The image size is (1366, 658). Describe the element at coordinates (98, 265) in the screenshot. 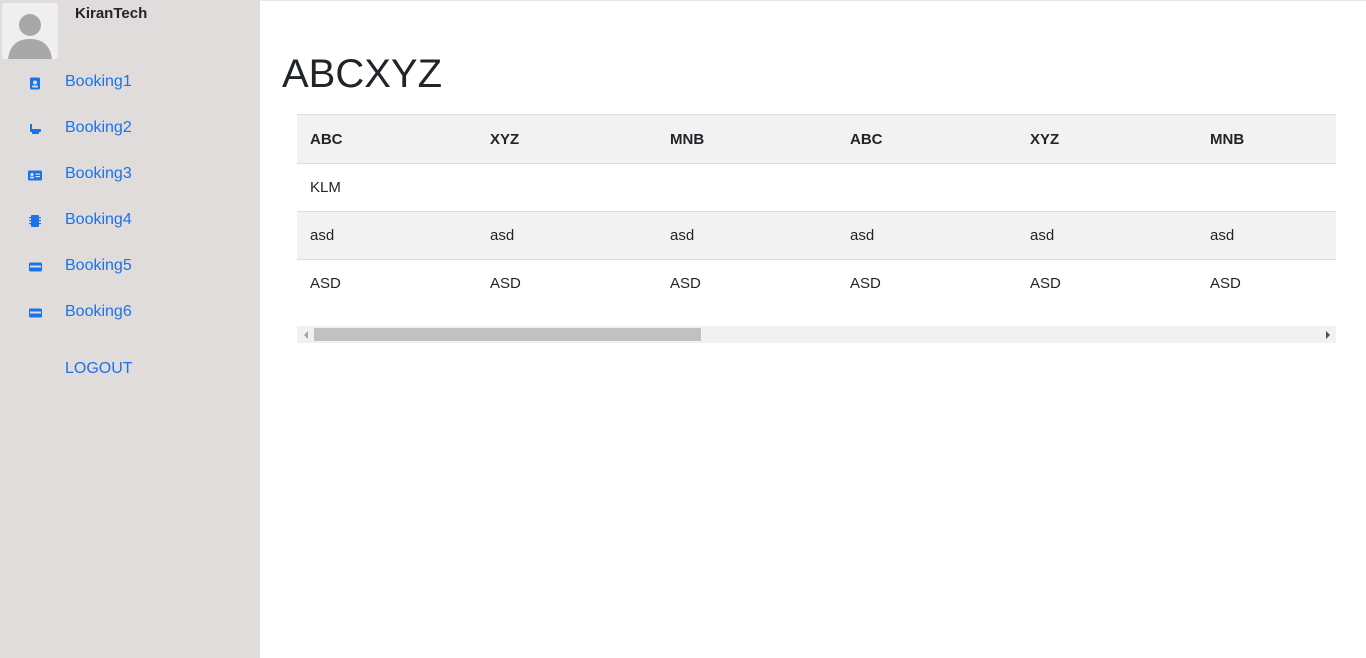

I see `sidebar-item-label: Booking5` at that location.